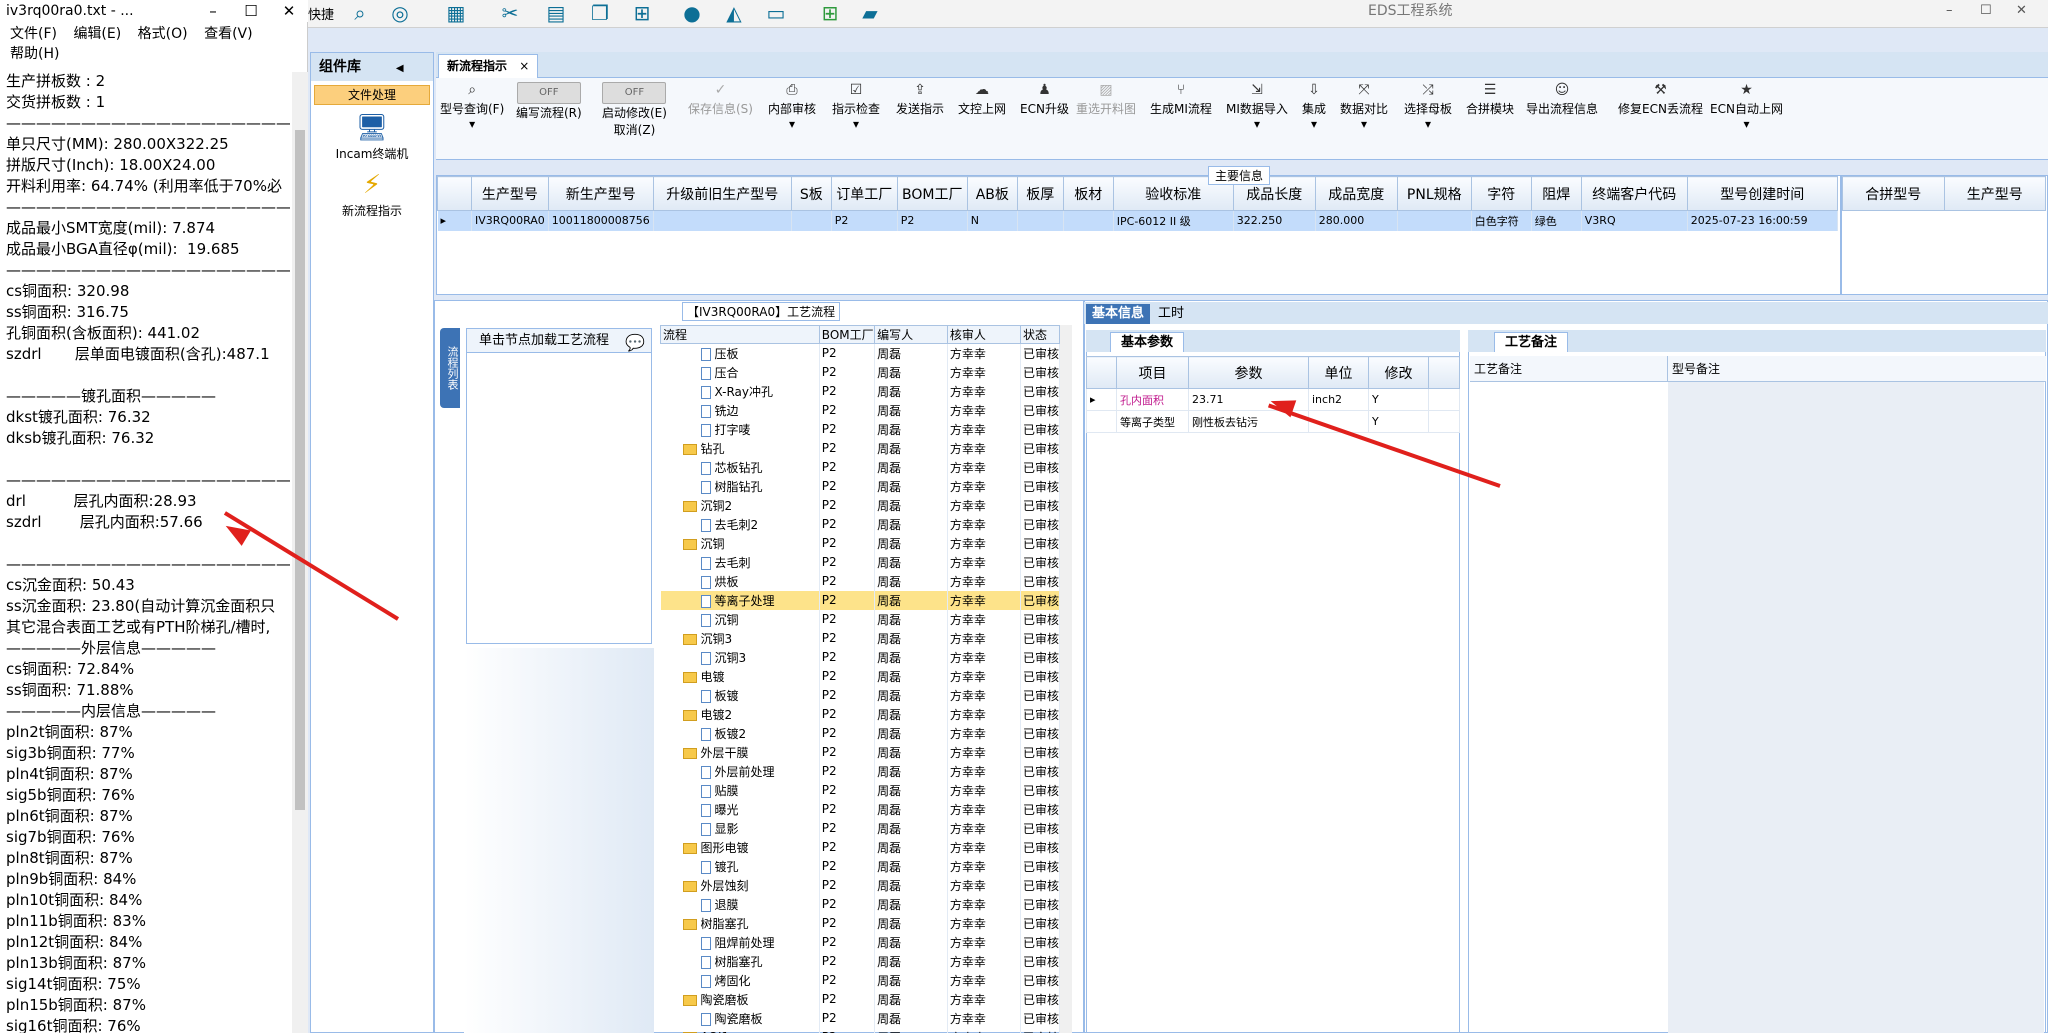 This screenshot has height=1033, width=2048. Describe the element at coordinates (1634, 193) in the screenshot. I see `main-col-header: 终端客户代码` at that location.